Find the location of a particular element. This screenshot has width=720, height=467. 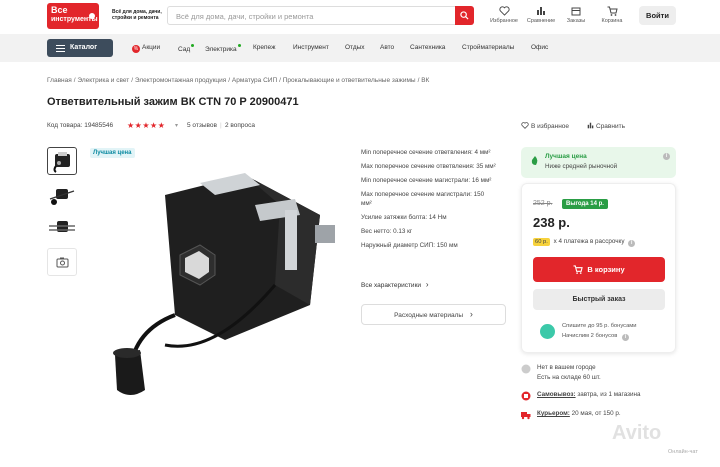

compare-label: Сравнение is located at coordinates (541, 21).